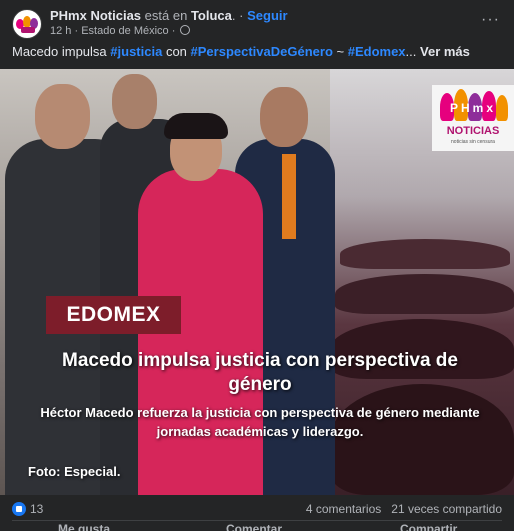  Describe the element at coordinates (185, 30) in the screenshot. I see `globe-icon` at that location.